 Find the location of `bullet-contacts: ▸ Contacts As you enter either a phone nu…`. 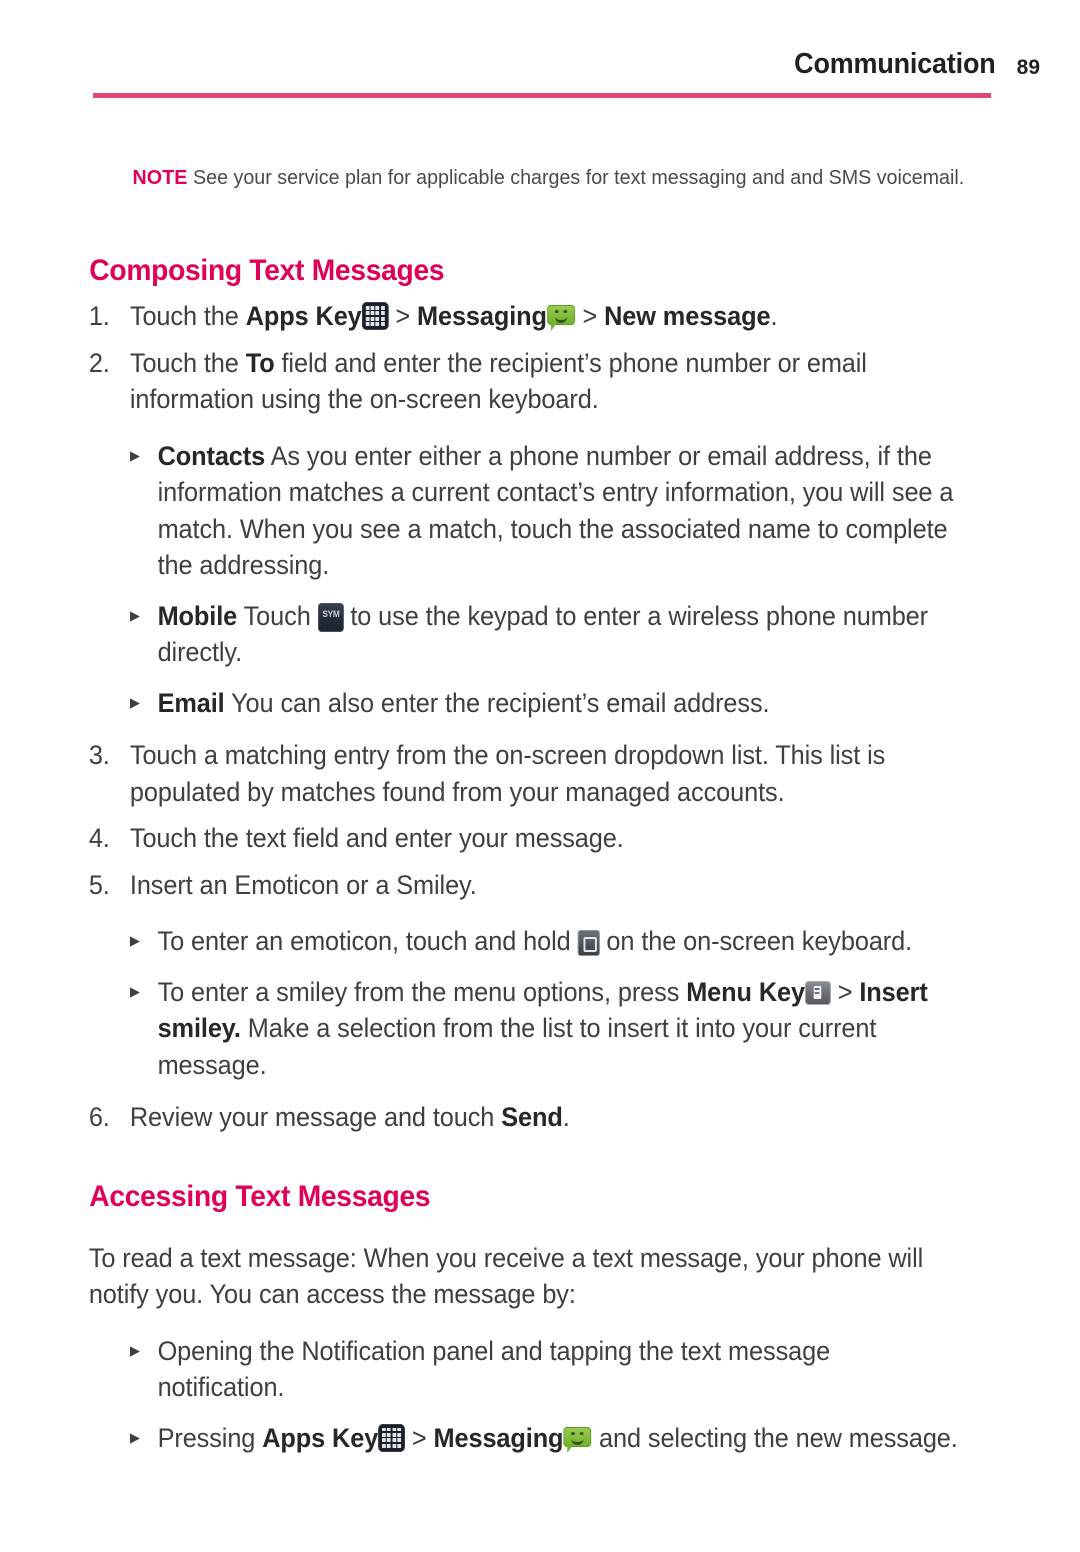

bullet-contacts: ▸ Contacts As you enter either a phone nu… is located at coordinates (515, 511).